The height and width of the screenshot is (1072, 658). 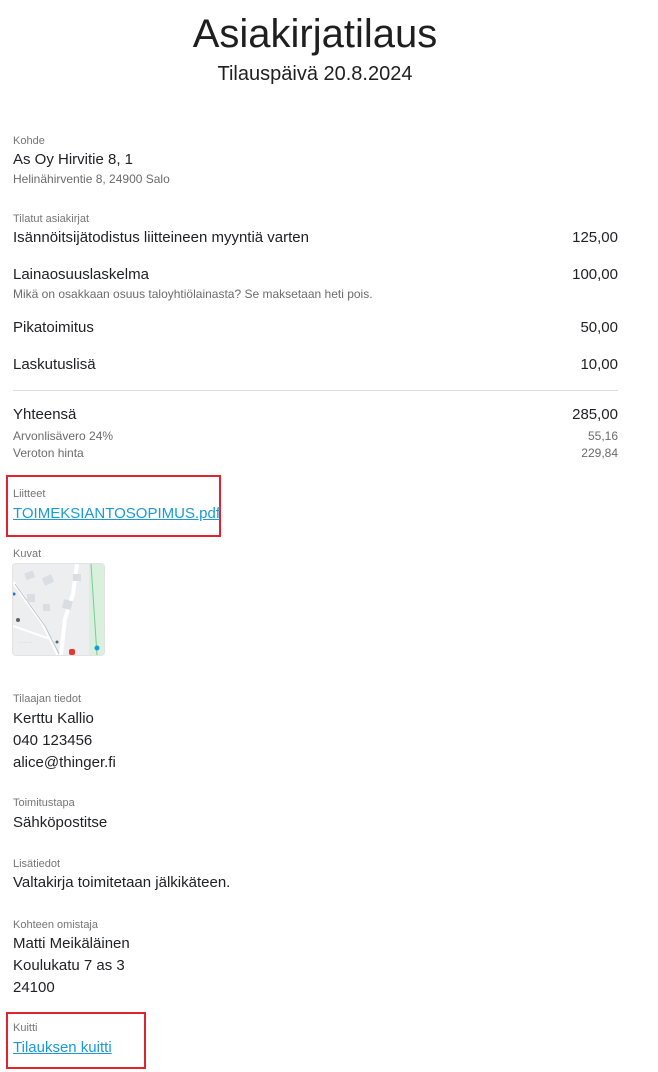 What do you see at coordinates (315, 34) in the screenshot?
I see `page-title: Asiakirjatilaus` at bounding box center [315, 34].